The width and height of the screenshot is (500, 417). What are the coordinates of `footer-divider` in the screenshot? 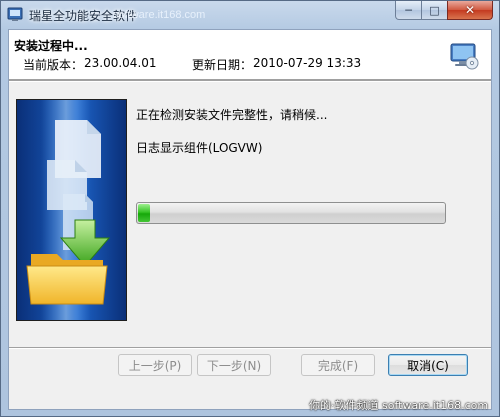 It's located at (250, 348).